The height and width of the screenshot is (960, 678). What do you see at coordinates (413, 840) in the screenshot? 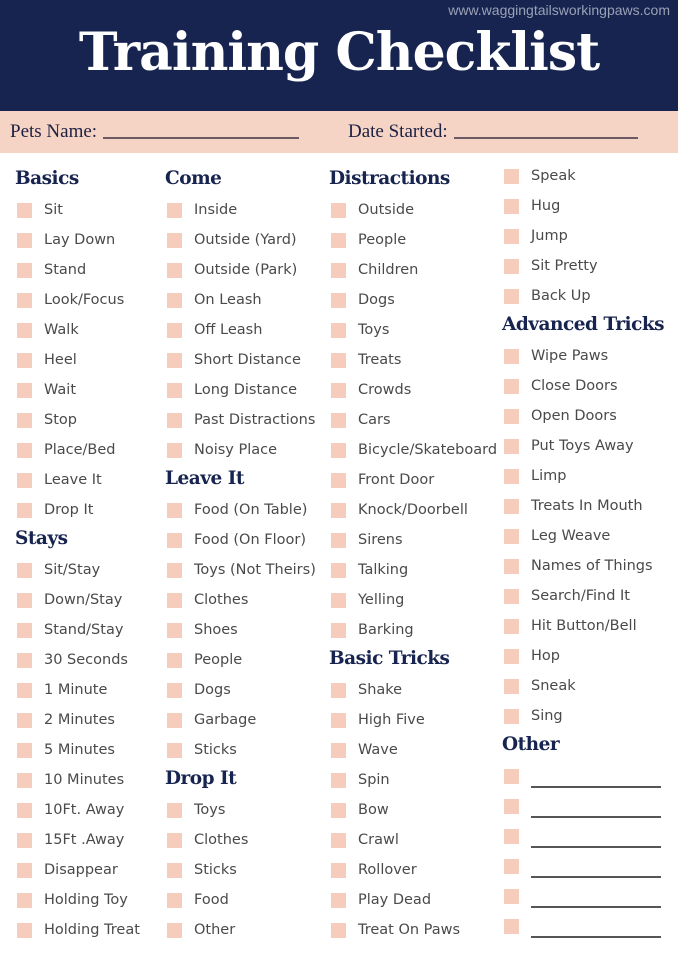
I see `checklist-item: Crawl` at bounding box center [413, 840].